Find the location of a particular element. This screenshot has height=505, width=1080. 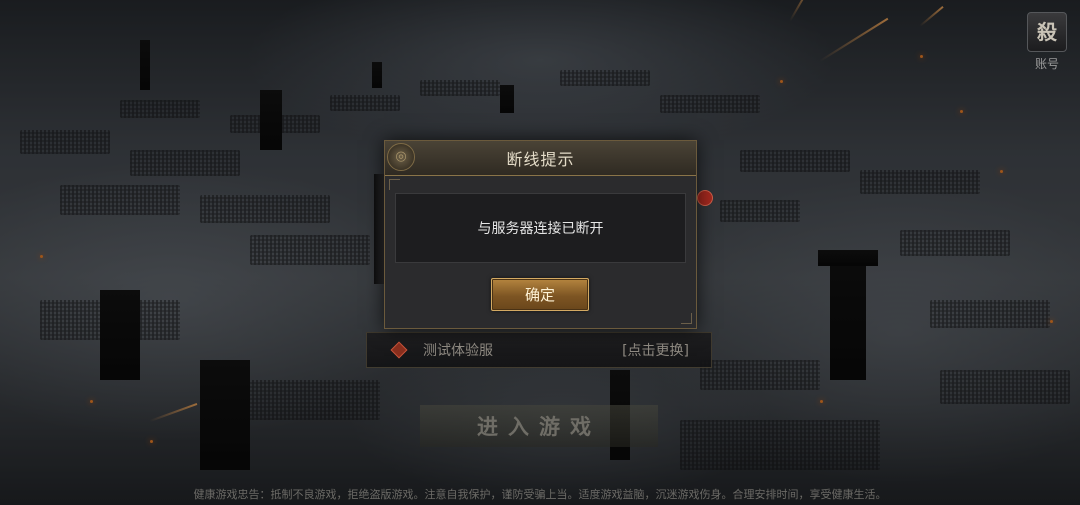

server-select-row: 测试体验服 [点击更换] is located at coordinates (539, 350).